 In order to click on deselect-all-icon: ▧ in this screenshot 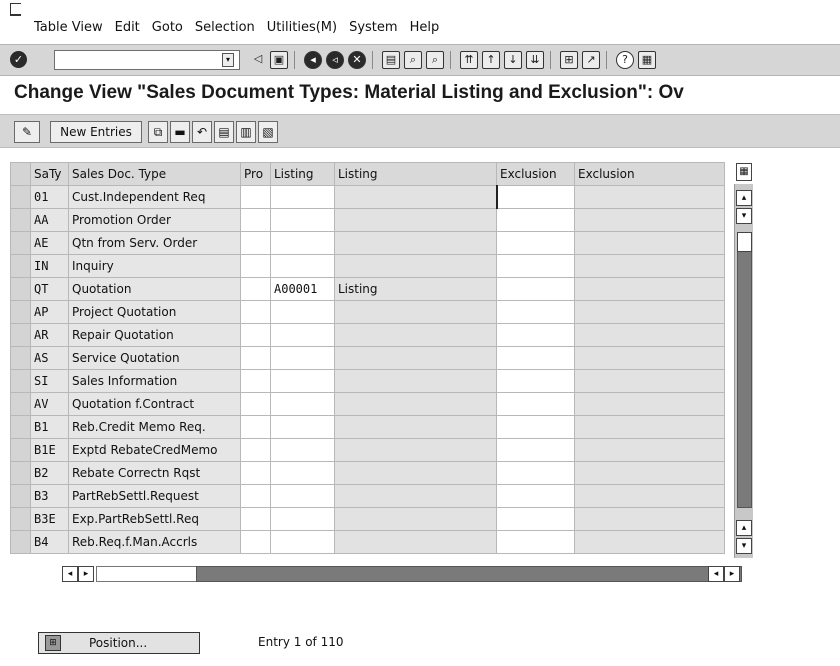, I will do `click(268, 132)`.